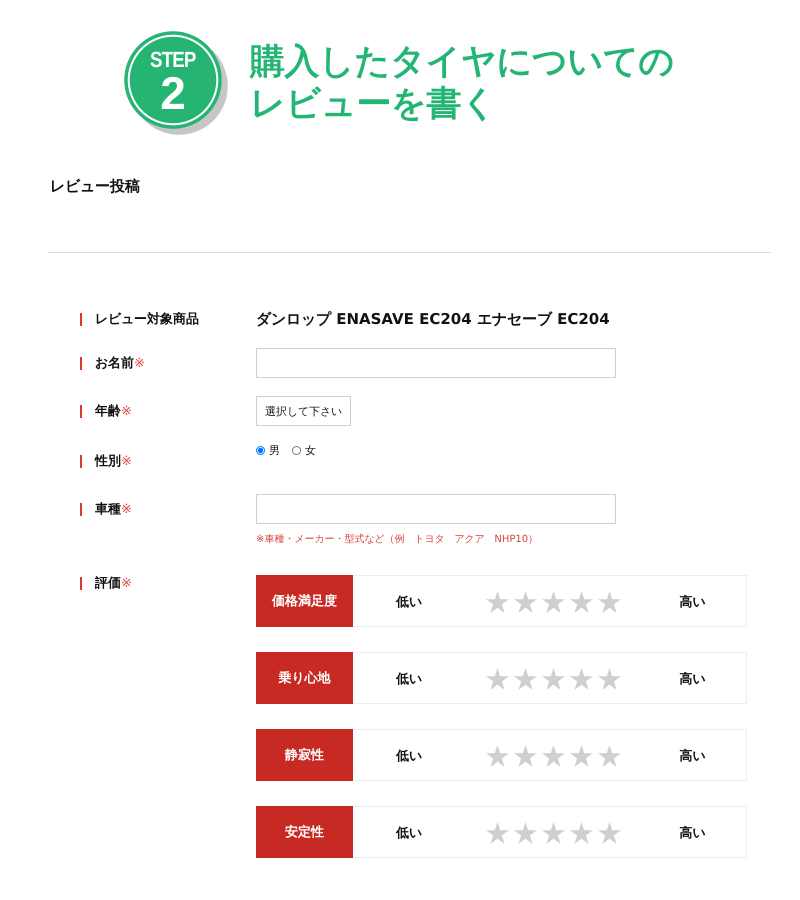 The width and height of the screenshot is (800, 900). What do you see at coordinates (114, 363) in the screenshot?
I see `field-label: お名前` at bounding box center [114, 363].